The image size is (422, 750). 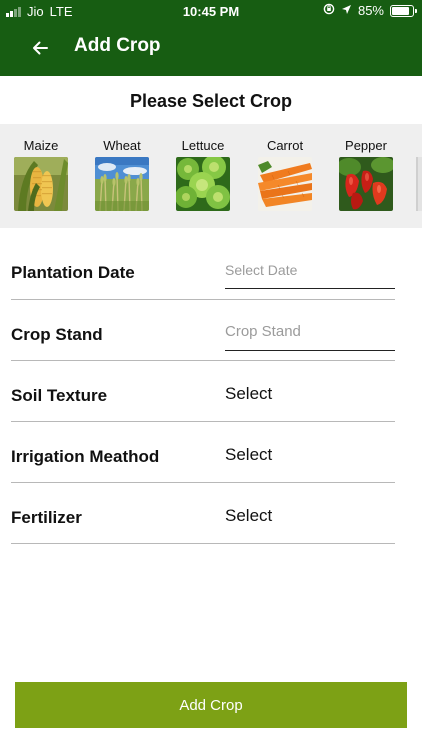 What do you see at coordinates (366, 184) in the screenshot?
I see `pepper-image` at bounding box center [366, 184].